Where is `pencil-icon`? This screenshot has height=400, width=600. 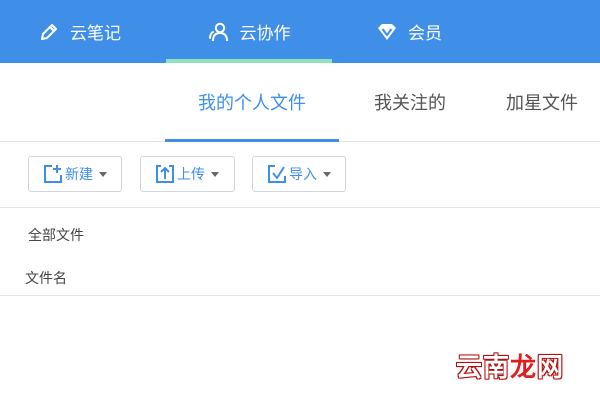
pencil-icon is located at coordinates (49, 32).